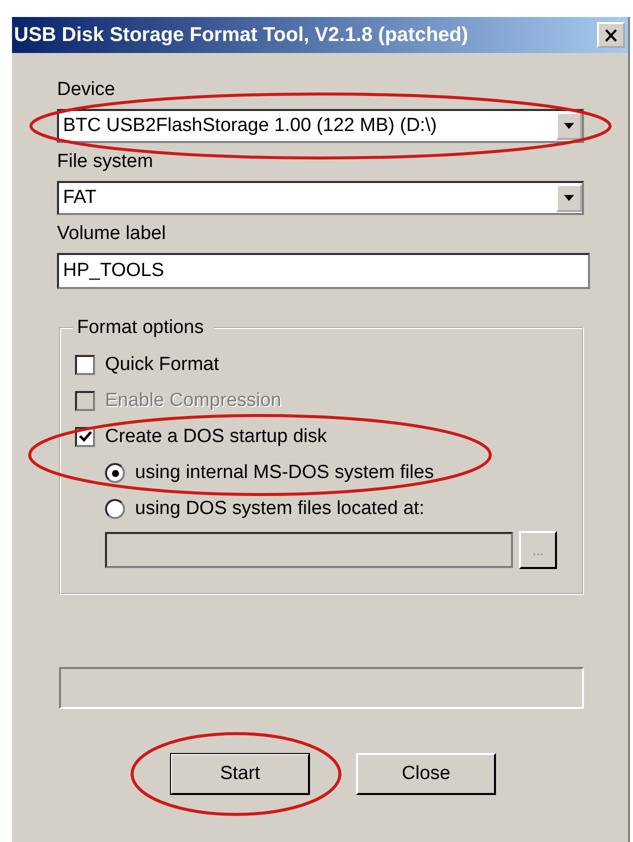 The image size is (633, 842). Describe the element at coordinates (279, 509) in the screenshot. I see `option-label: using DOS system files located at:` at that location.